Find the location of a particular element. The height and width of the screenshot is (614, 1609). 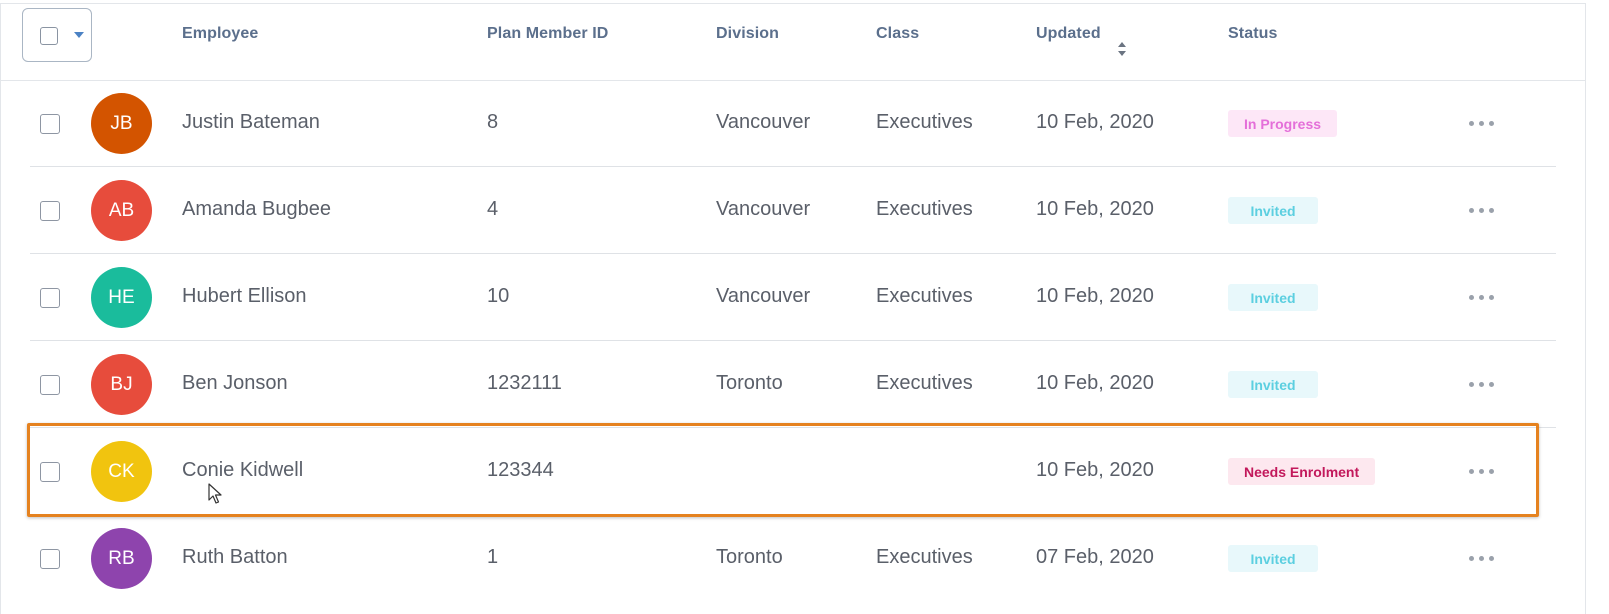

updated-date: 07 Feb, 2020 is located at coordinates (1095, 557).